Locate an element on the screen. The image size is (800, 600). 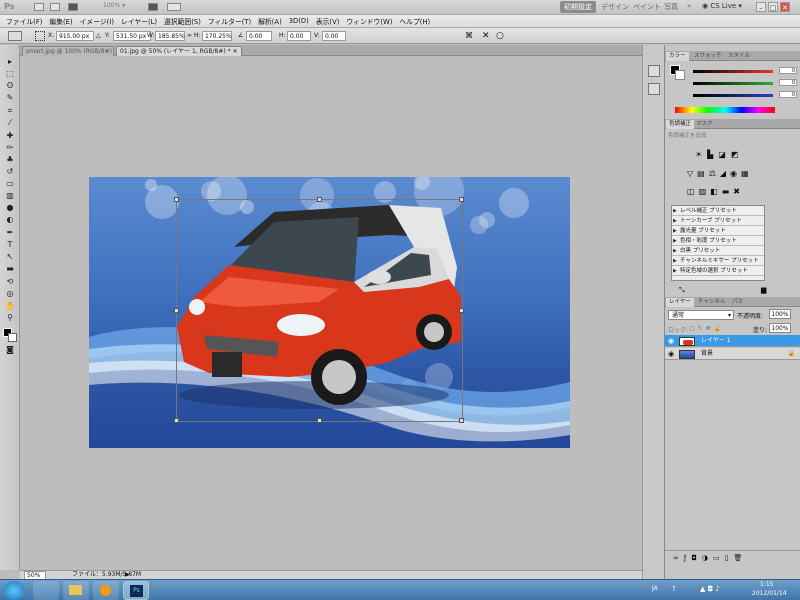
history-panel-icon is located at coordinates (654, 71).